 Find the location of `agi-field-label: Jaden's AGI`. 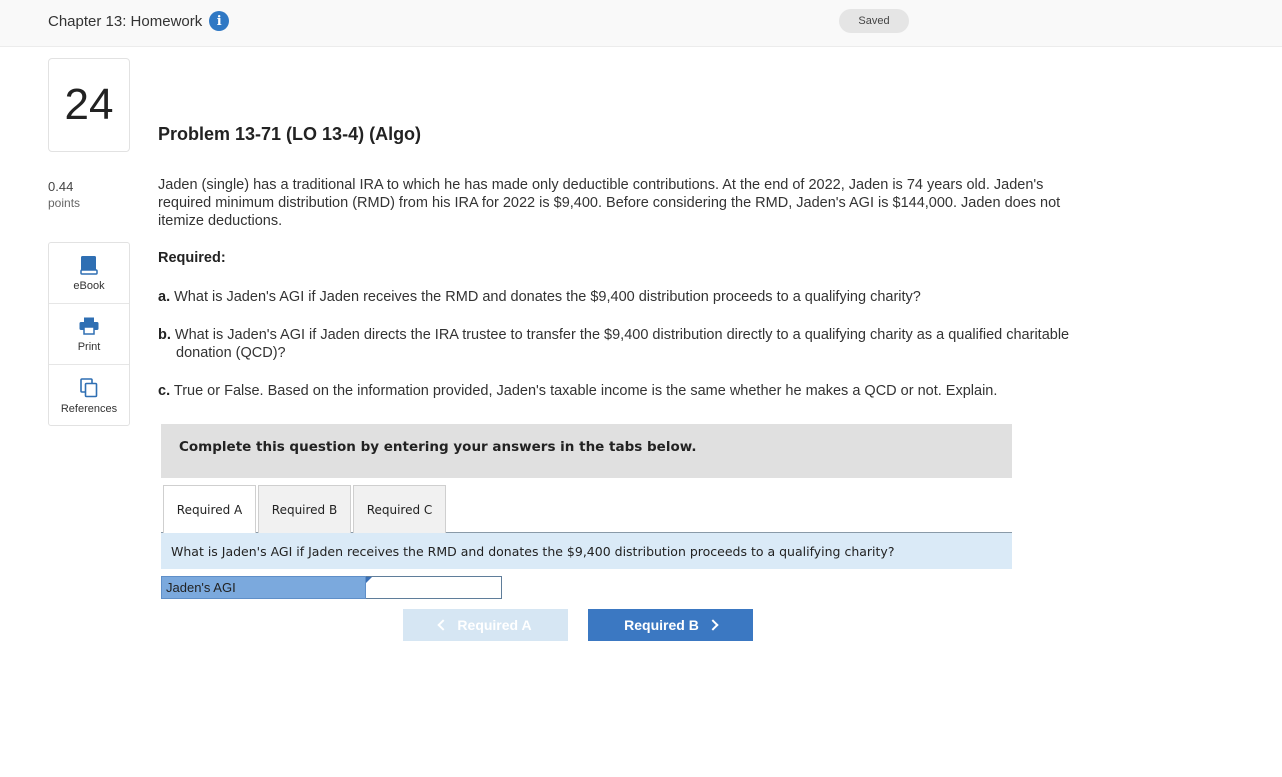

agi-field-label: Jaden's AGI is located at coordinates (263, 587).